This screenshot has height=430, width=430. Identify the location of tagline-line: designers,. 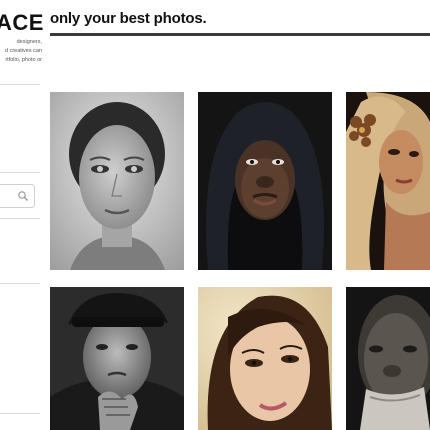
(29, 42).